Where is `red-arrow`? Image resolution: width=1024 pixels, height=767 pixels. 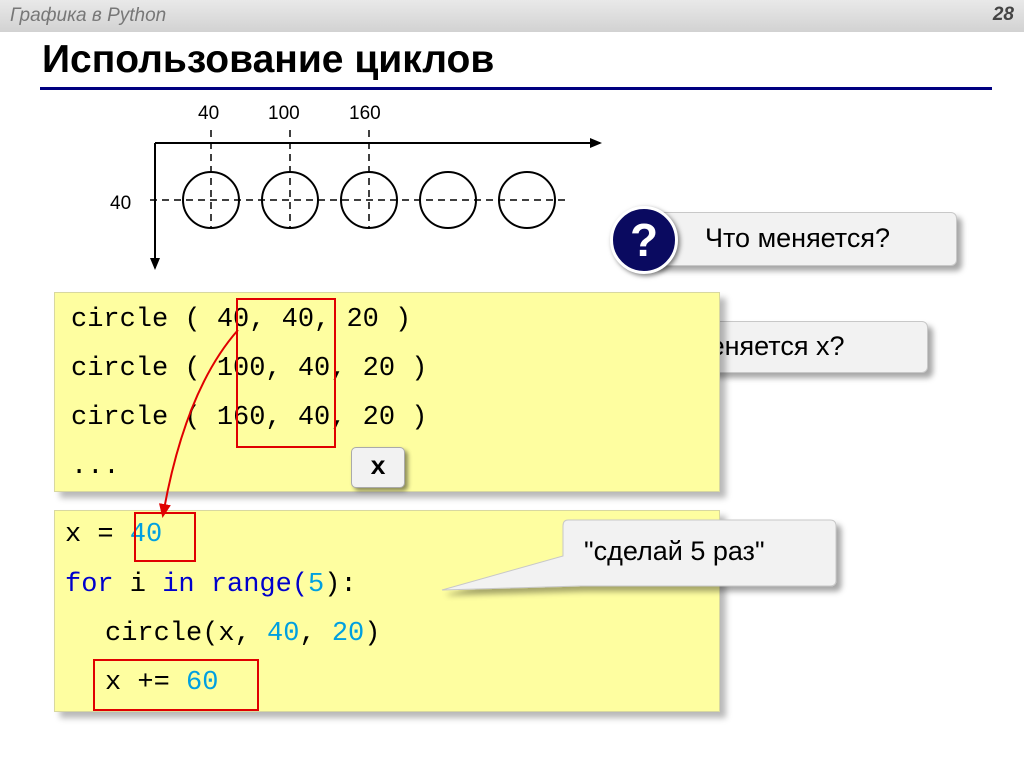
red-arrow is located at coordinates (198, 423).